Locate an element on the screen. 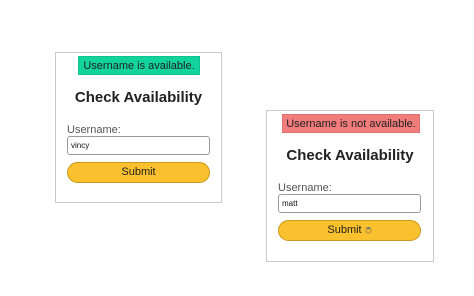  not-available-message: Username is not available. is located at coordinates (351, 123).